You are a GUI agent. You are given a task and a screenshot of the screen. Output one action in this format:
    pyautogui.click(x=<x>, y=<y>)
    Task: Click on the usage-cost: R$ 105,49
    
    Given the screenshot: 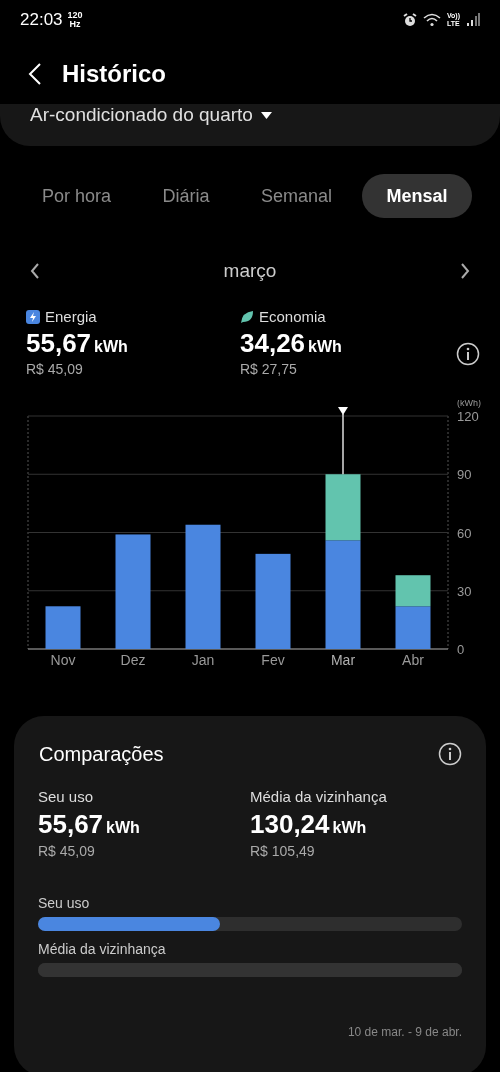 What is the action you would take?
    pyautogui.click(x=283, y=851)
    